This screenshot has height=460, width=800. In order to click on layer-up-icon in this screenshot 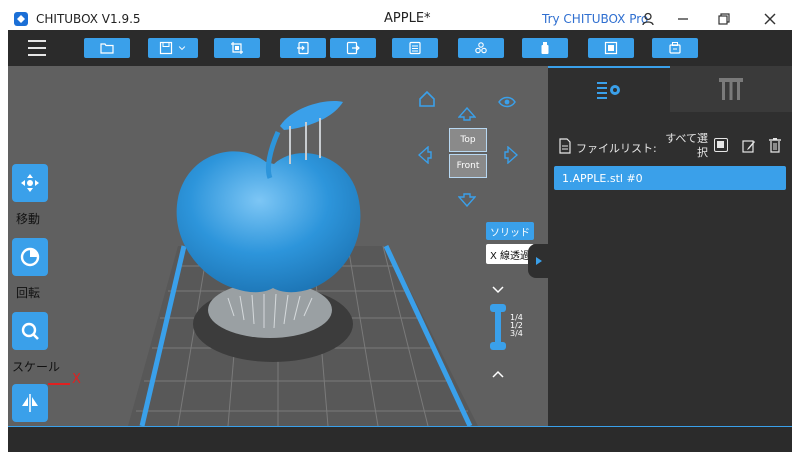, I will do `click(498, 373)`.